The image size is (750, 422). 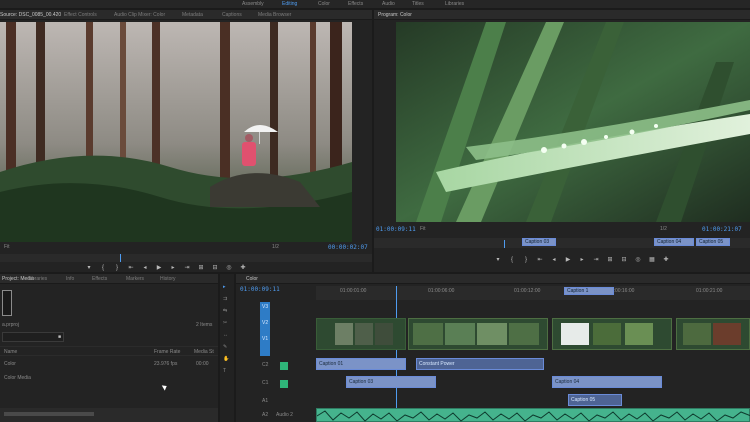 What do you see at coordinates (274, 15) in the screenshot?
I see `tab-media-browser: Media Browser` at bounding box center [274, 15].